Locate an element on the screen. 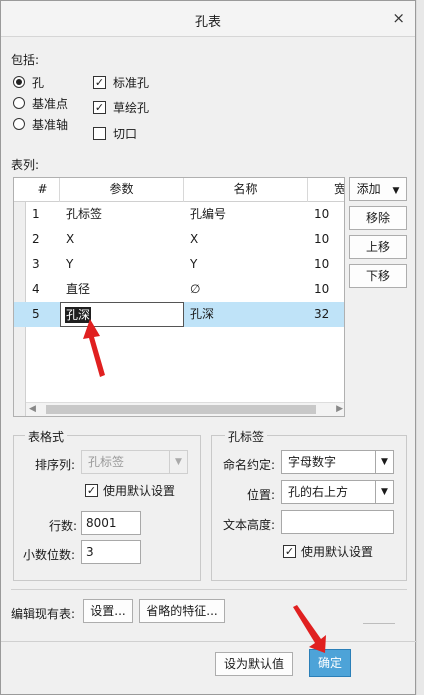 This screenshot has height=695, width=424. title-bar: 孔表 × is located at coordinates (208, 19).